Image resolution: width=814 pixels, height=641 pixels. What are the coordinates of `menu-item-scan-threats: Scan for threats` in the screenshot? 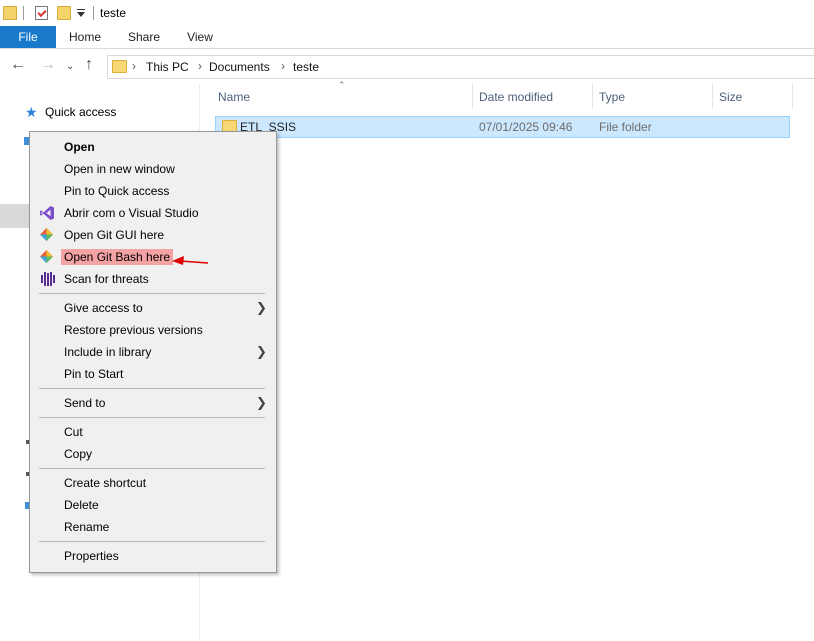 It's located at (153, 279).